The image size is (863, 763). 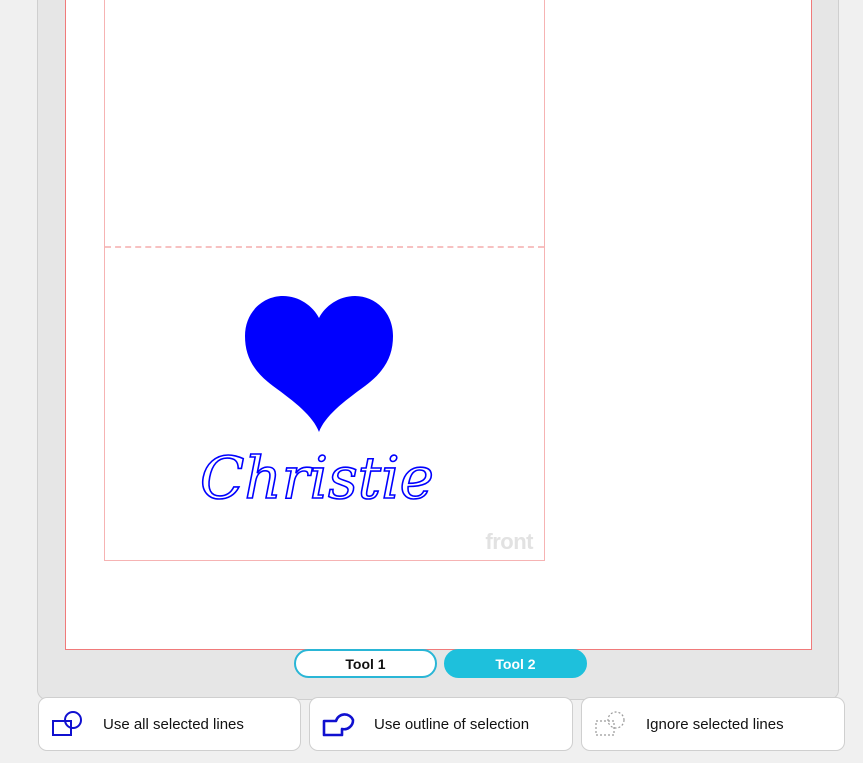 What do you see at coordinates (317, 478) in the screenshot?
I see `name-text: Christie` at bounding box center [317, 478].